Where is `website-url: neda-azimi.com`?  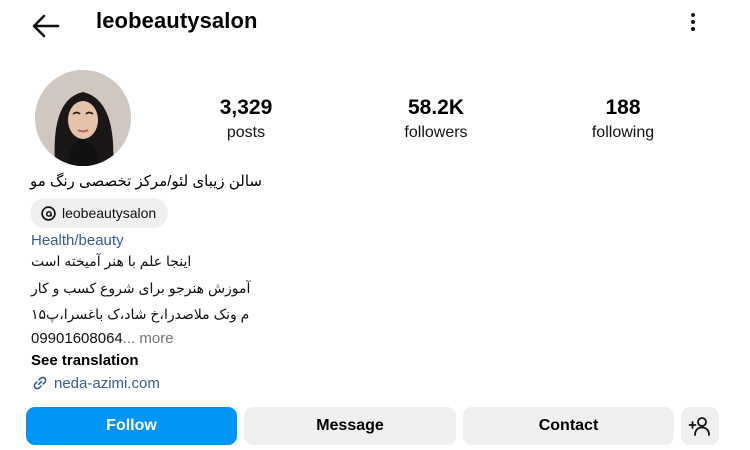 website-url: neda-azimi.com is located at coordinates (107, 383).